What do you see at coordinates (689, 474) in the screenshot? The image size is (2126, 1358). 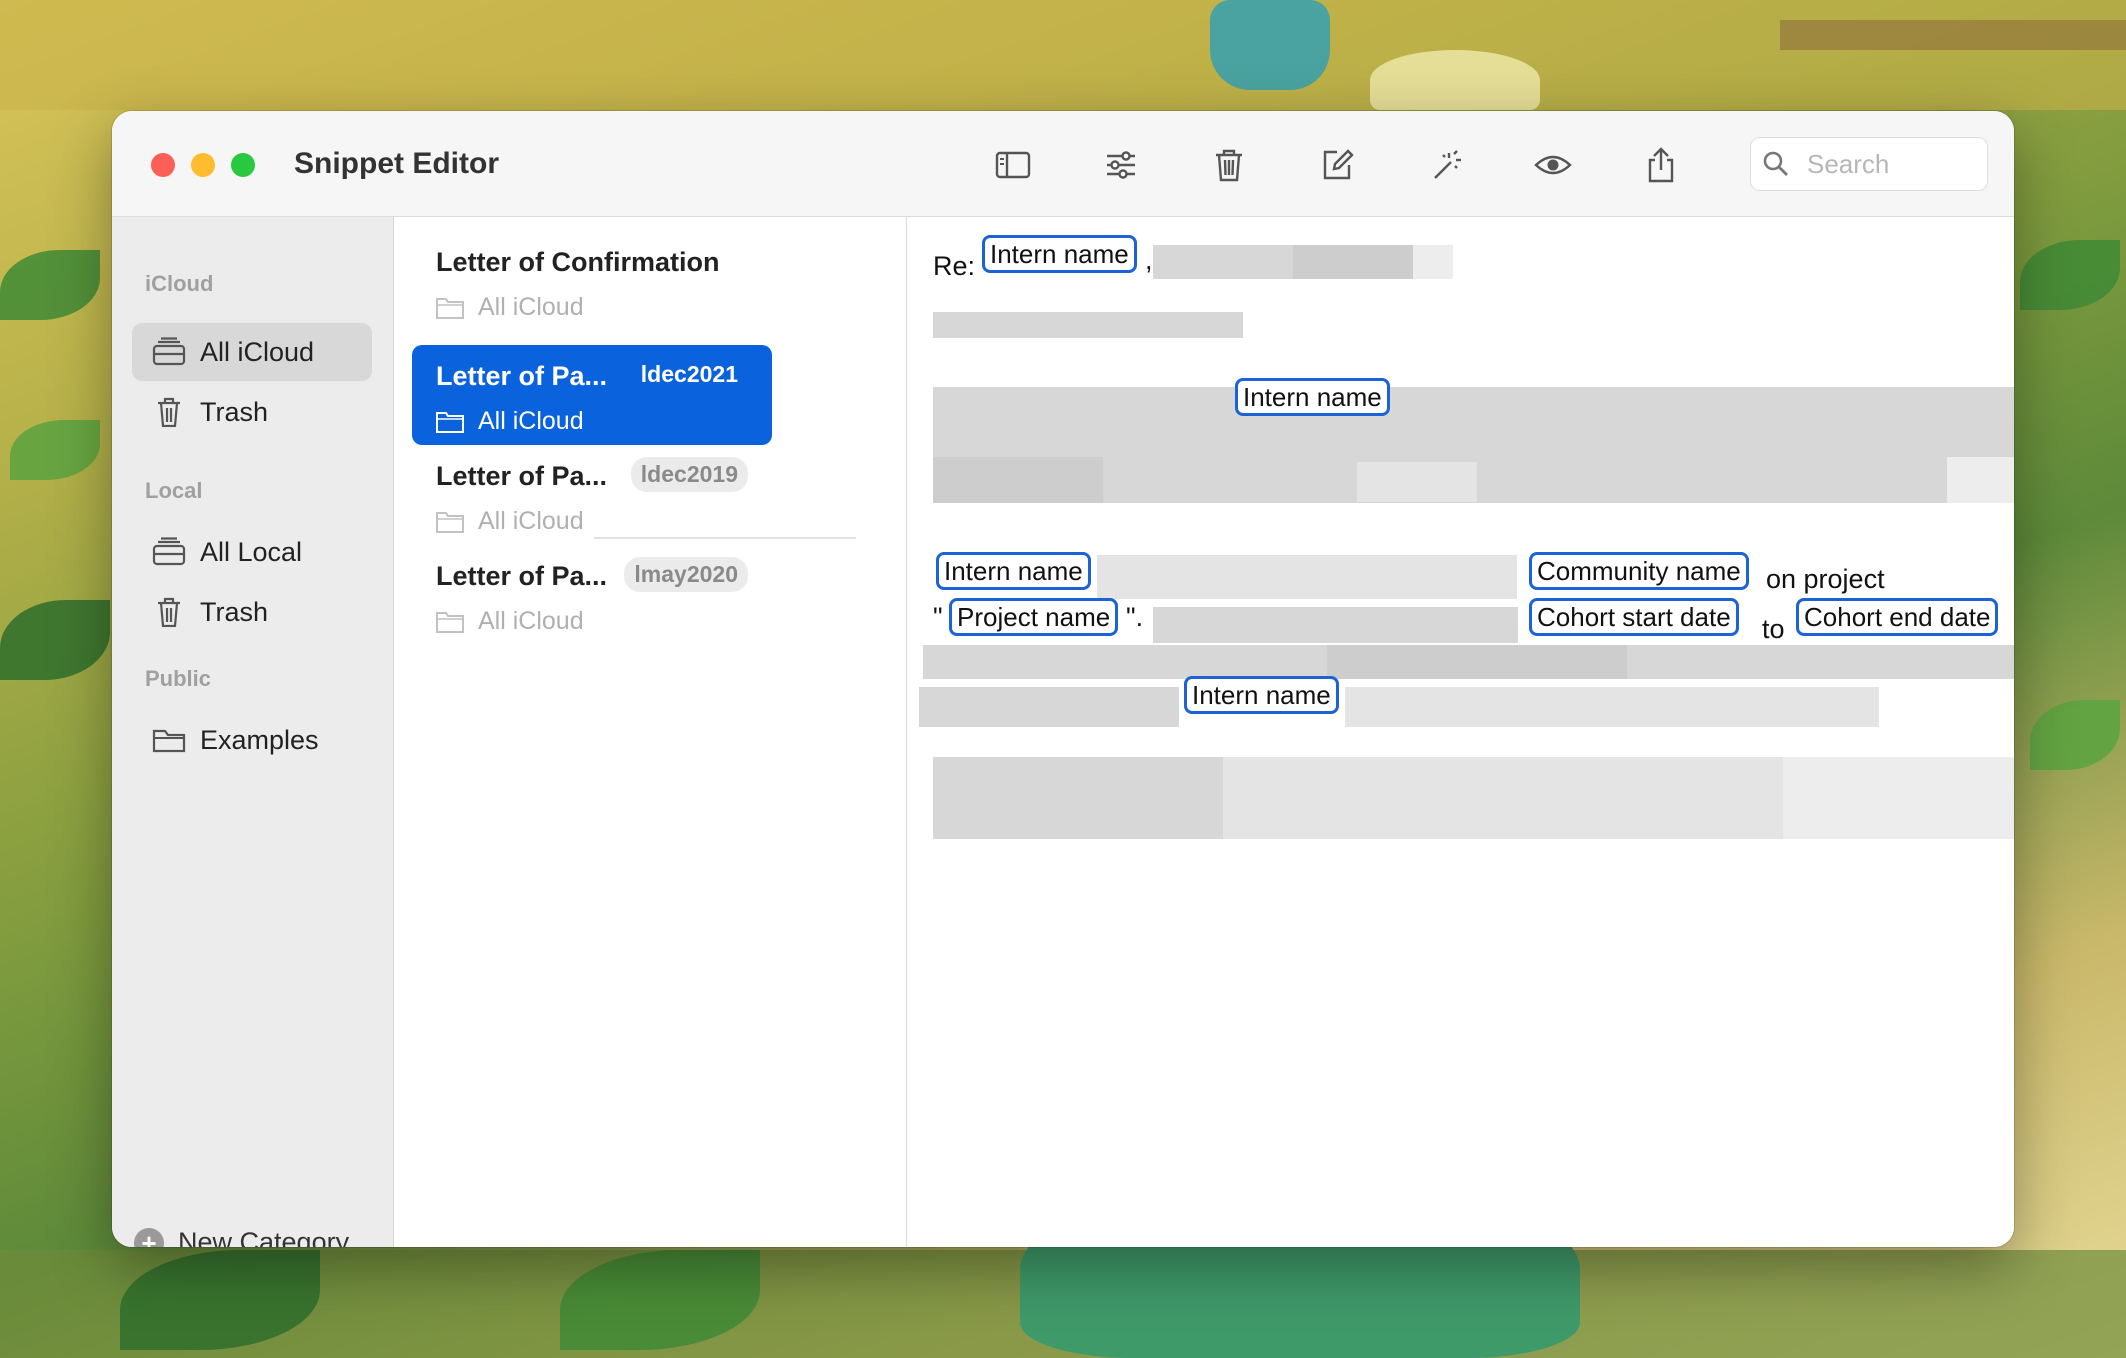 I see `snippet-abbreviation: ldec2019` at bounding box center [689, 474].